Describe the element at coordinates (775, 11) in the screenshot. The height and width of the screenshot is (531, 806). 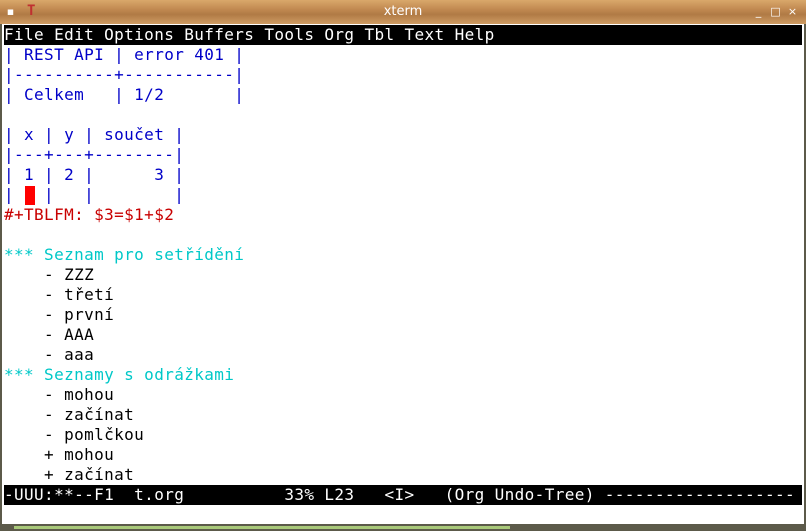
I see `maximize-button: □` at that location.